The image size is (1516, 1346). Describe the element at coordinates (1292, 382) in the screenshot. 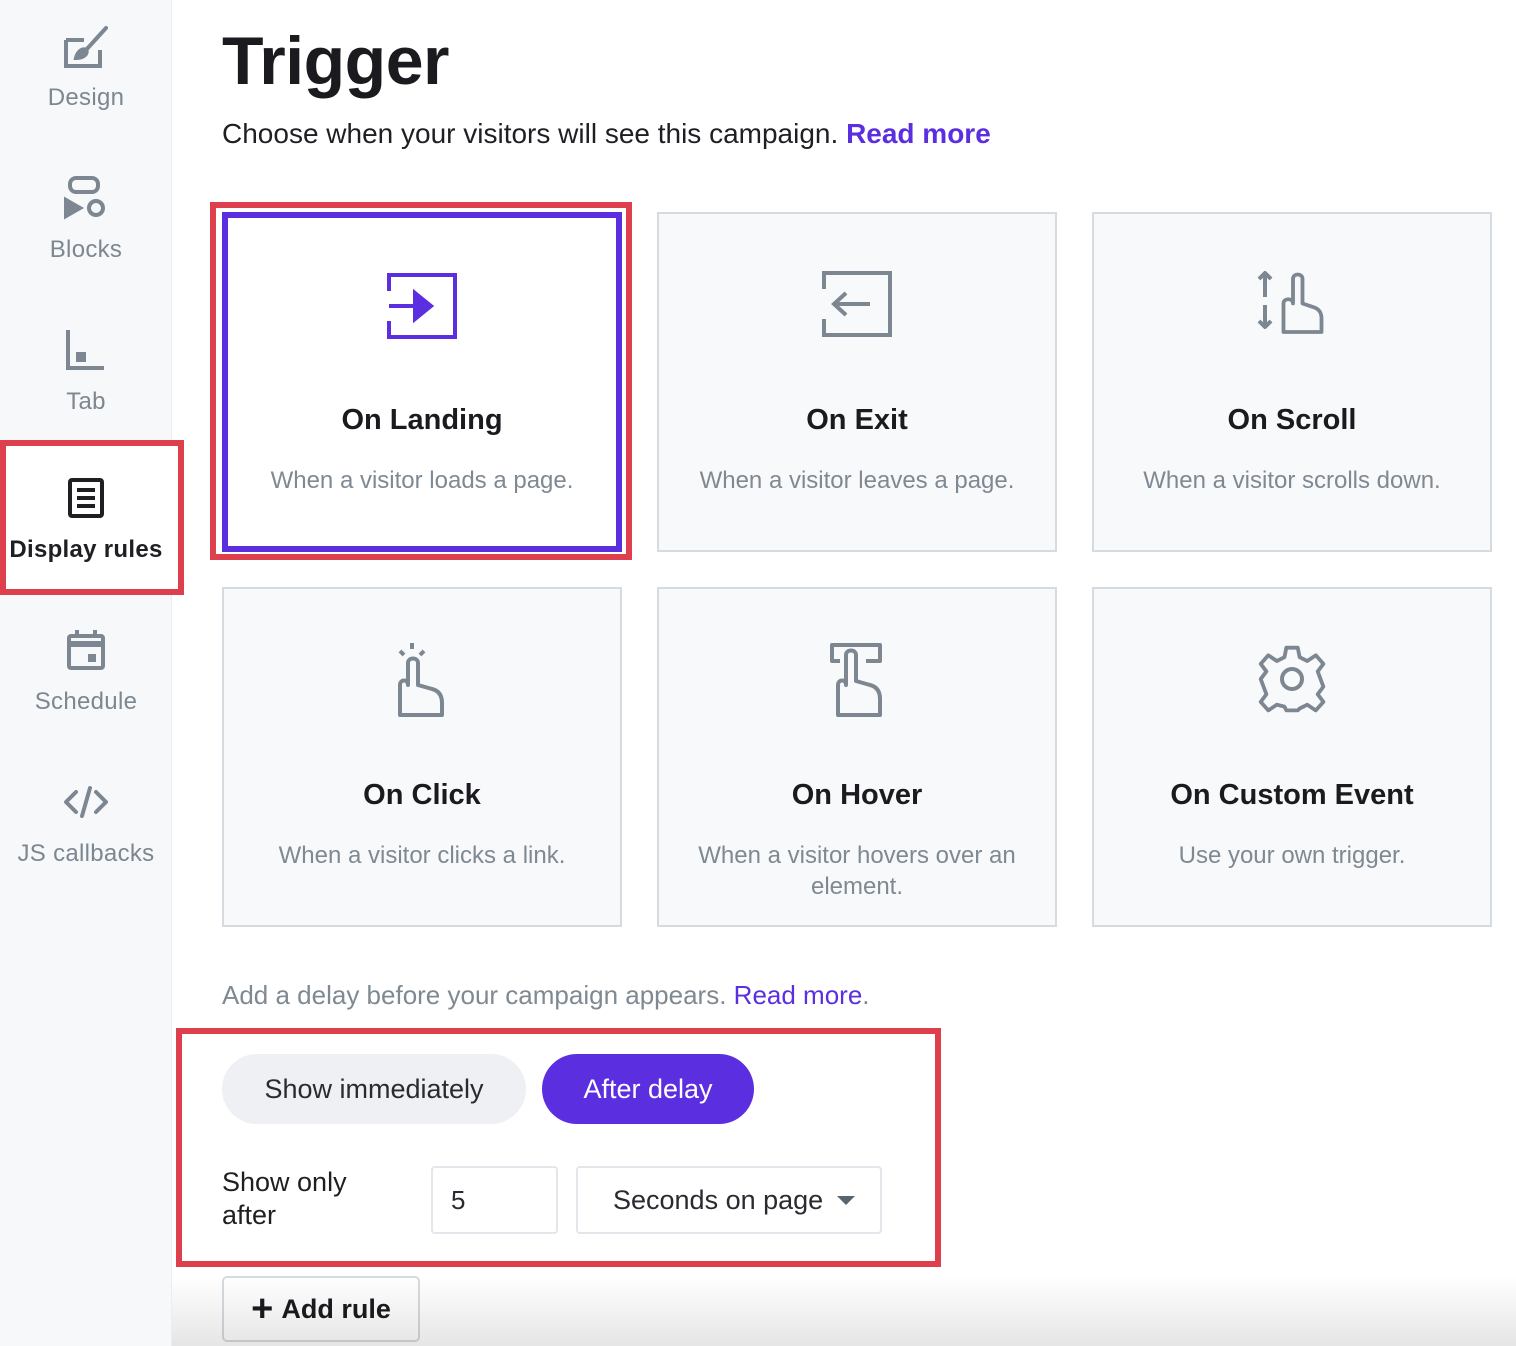

I see `trigger-card-on-scroll: On Scroll When a visitor scrolls down.` at that location.